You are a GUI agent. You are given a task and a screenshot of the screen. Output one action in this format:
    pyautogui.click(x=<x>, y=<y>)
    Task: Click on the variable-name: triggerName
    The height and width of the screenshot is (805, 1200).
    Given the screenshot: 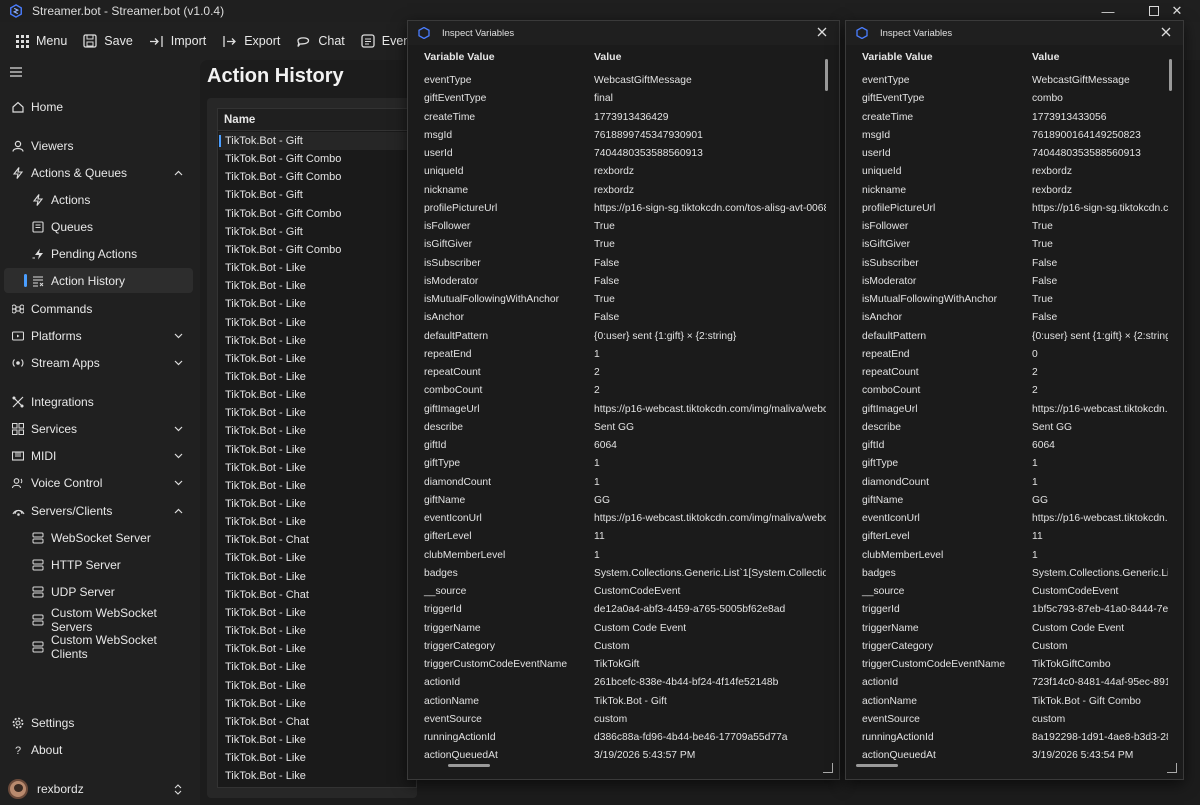 What is the action you would take?
    pyautogui.click(x=452, y=628)
    